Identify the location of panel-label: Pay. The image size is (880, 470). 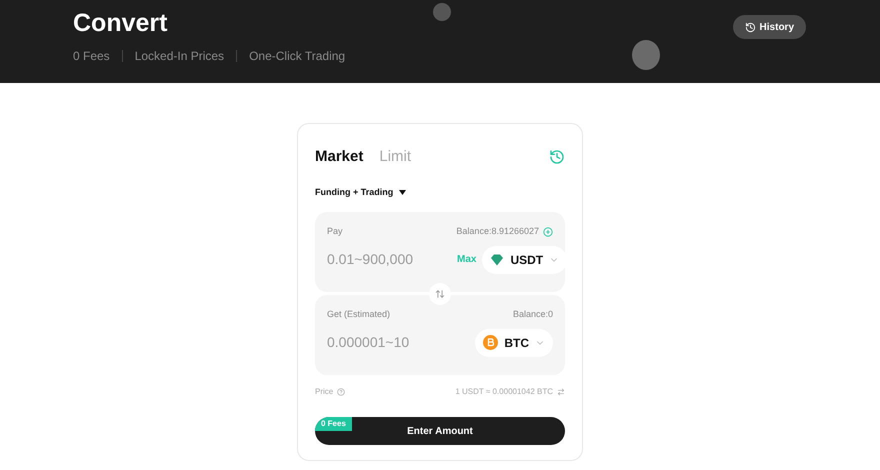
(335, 231).